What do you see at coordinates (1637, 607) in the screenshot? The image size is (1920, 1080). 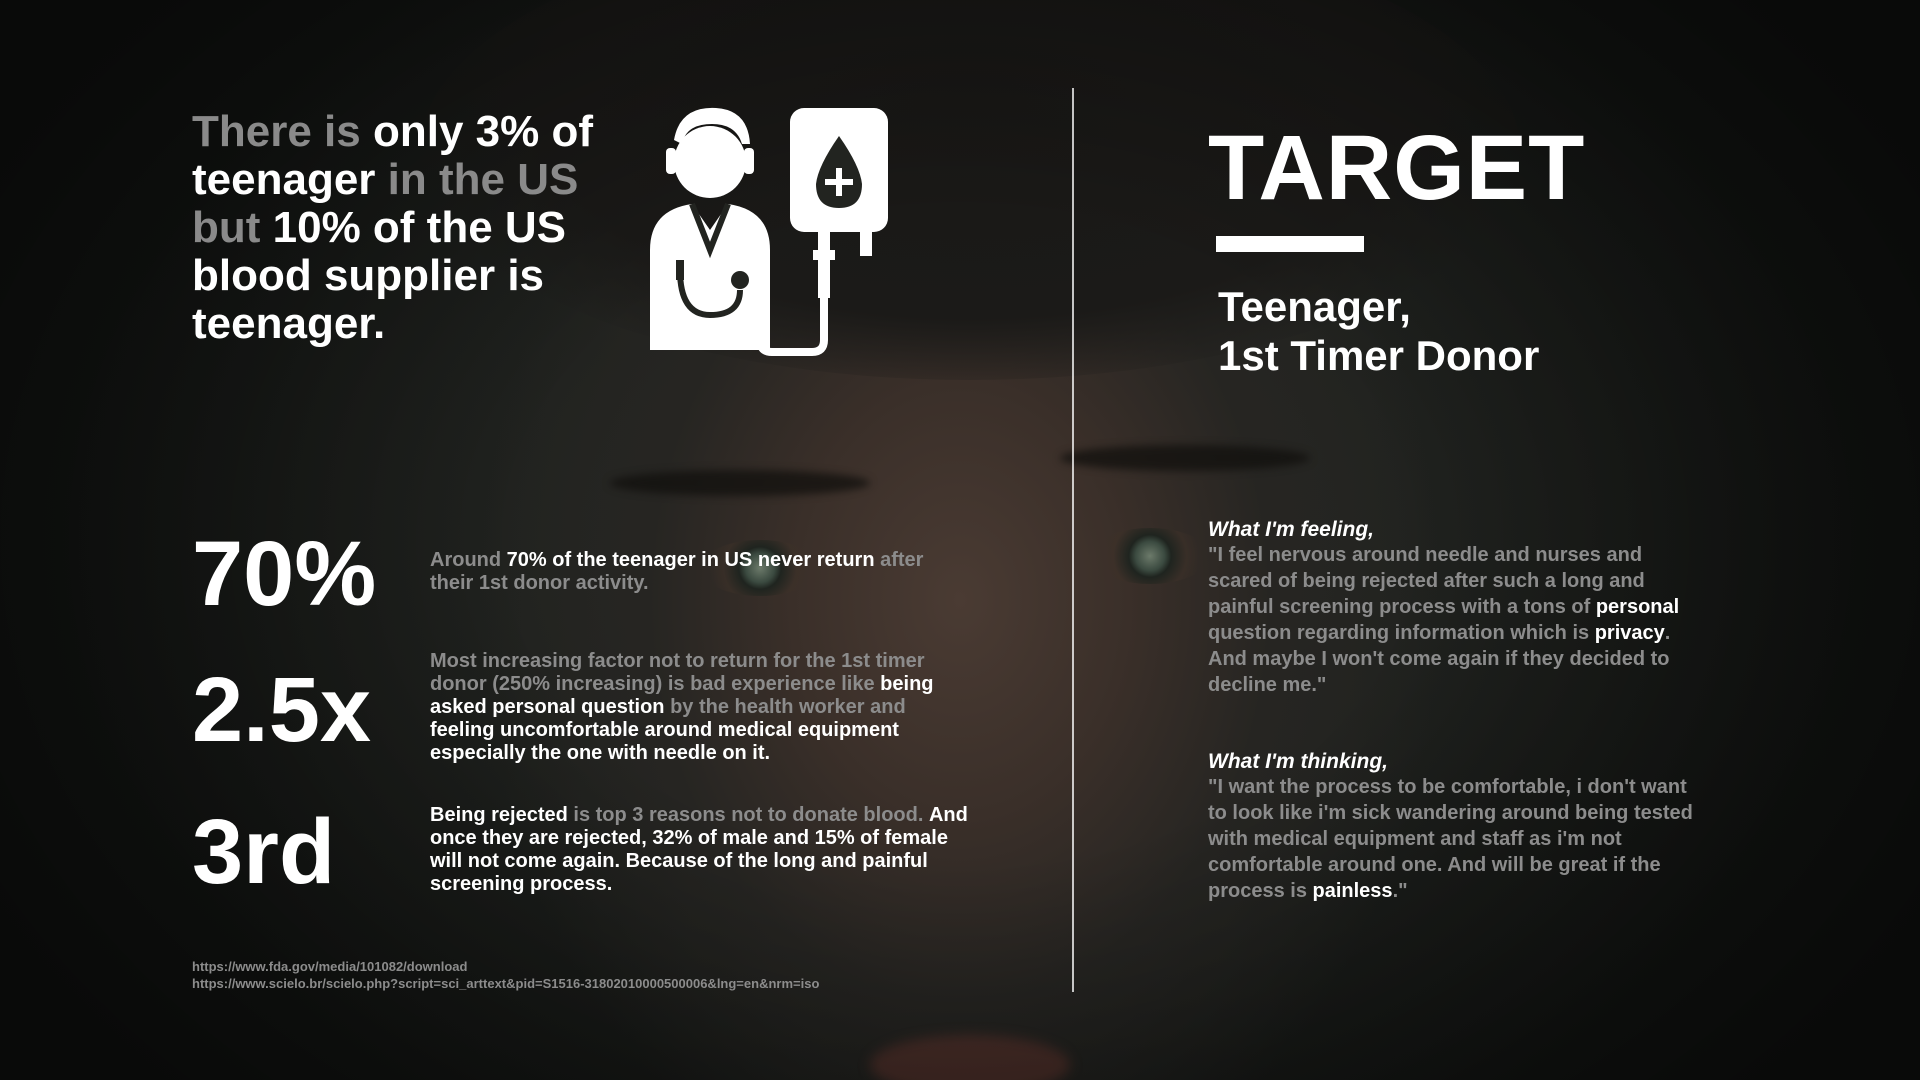 I see `feeling-quote-part2: personal` at bounding box center [1637, 607].